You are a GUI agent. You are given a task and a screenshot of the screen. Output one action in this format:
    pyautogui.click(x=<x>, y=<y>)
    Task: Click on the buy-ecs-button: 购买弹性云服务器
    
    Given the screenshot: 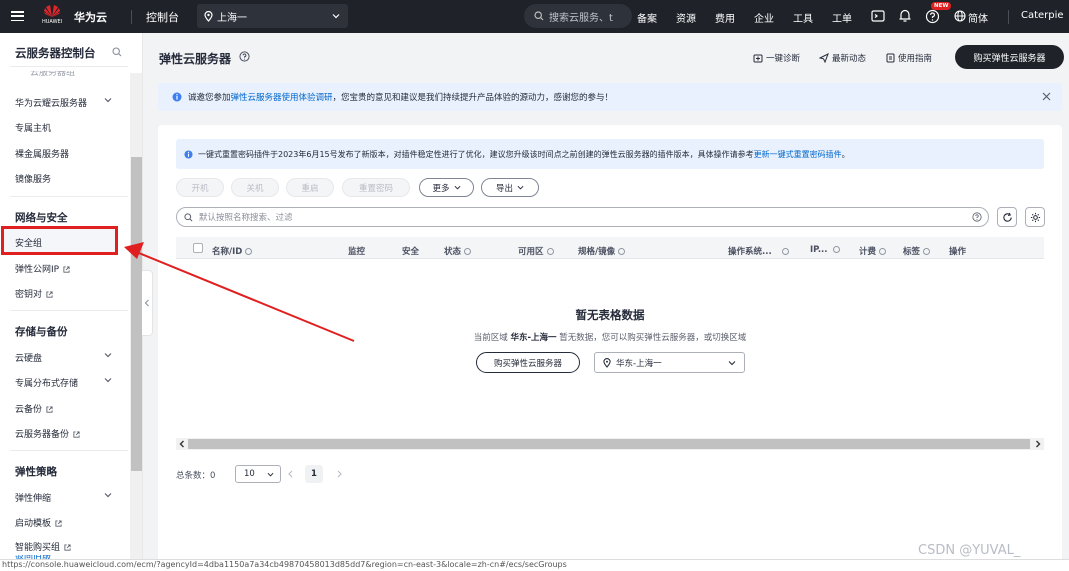 What is the action you would take?
    pyautogui.click(x=1009, y=57)
    